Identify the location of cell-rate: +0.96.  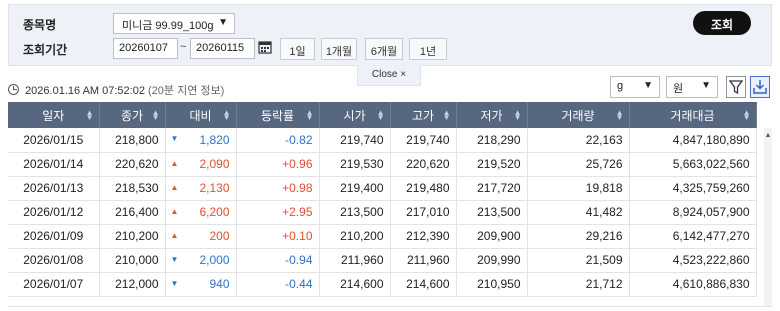
(278, 164).